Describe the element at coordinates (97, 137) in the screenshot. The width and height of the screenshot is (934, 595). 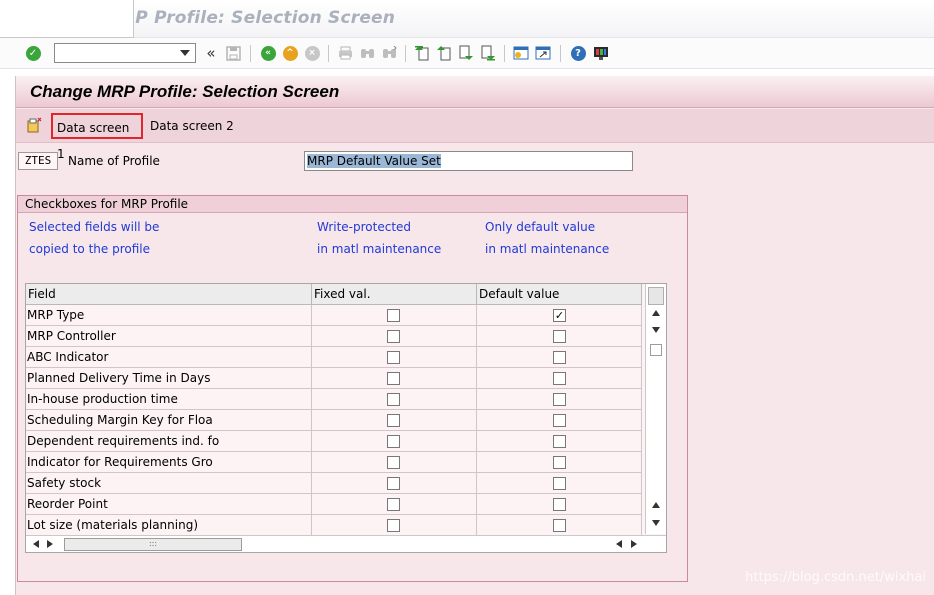
I see `tab-data-screen-1: Data screen 1` at that location.